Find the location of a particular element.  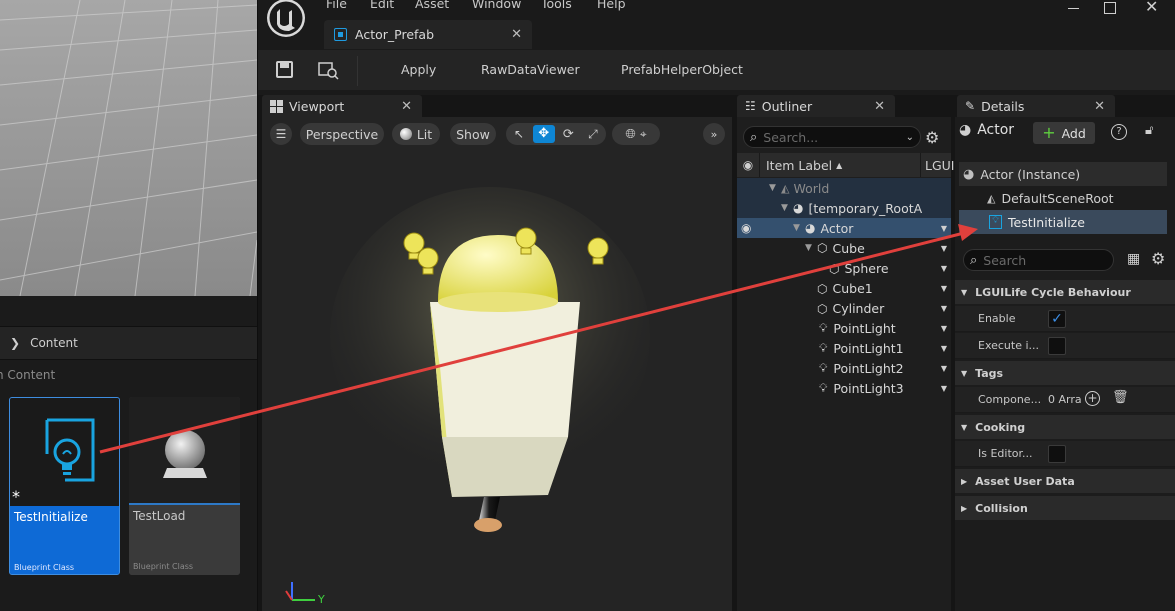

outliner-row-temporary-root: ▼ ◕ [temporary_RootA is located at coordinates (844, 208).